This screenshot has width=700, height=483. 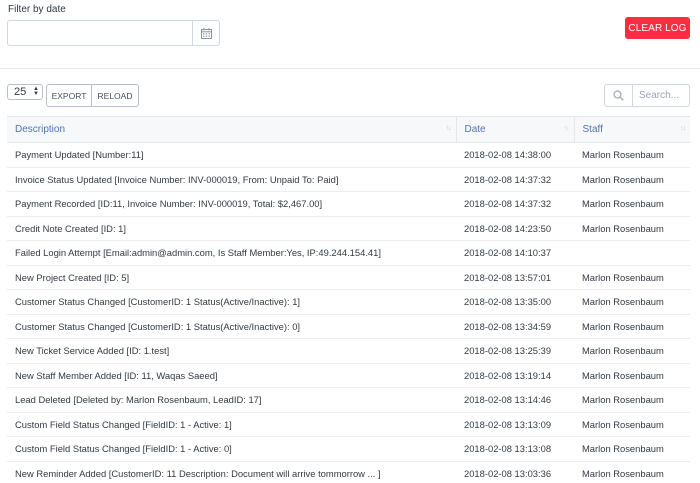 I want to click on cell-date: 2018-02-08 13:13:09, so click(x=515, y=424).